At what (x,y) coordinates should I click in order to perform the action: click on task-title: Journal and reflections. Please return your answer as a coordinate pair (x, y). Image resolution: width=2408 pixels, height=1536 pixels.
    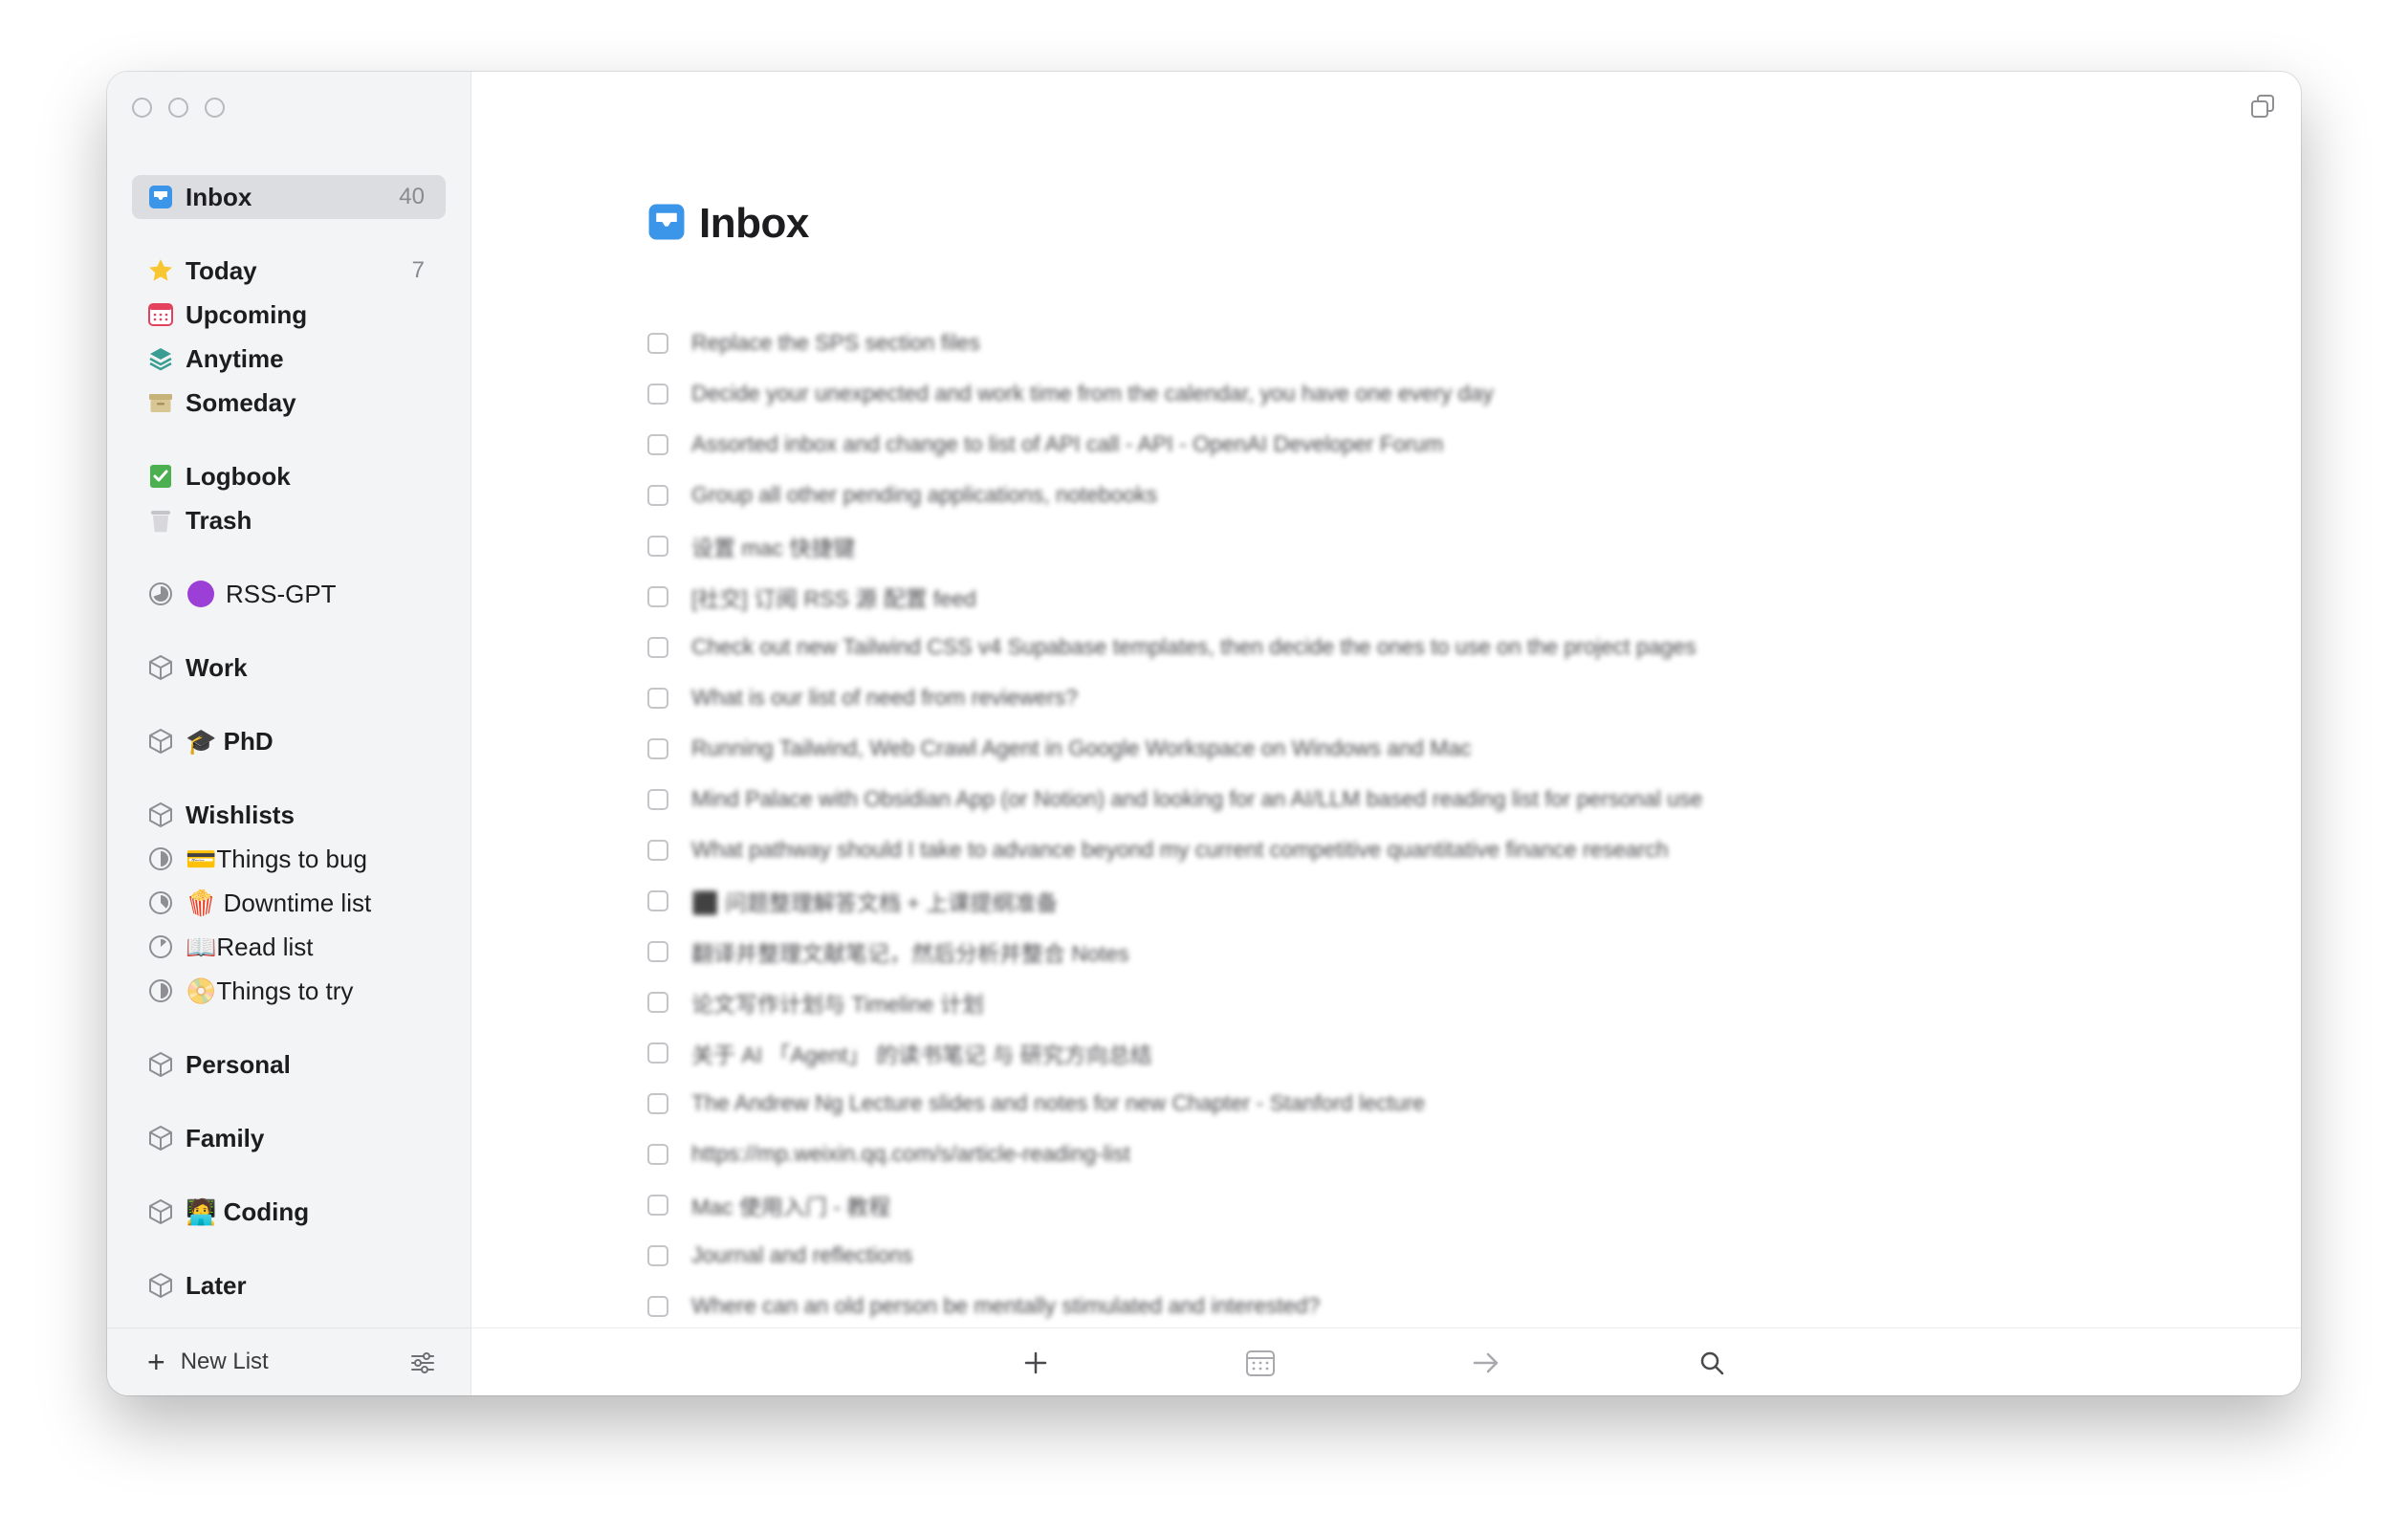
    Looking at the image, I should click on (802, 1255).